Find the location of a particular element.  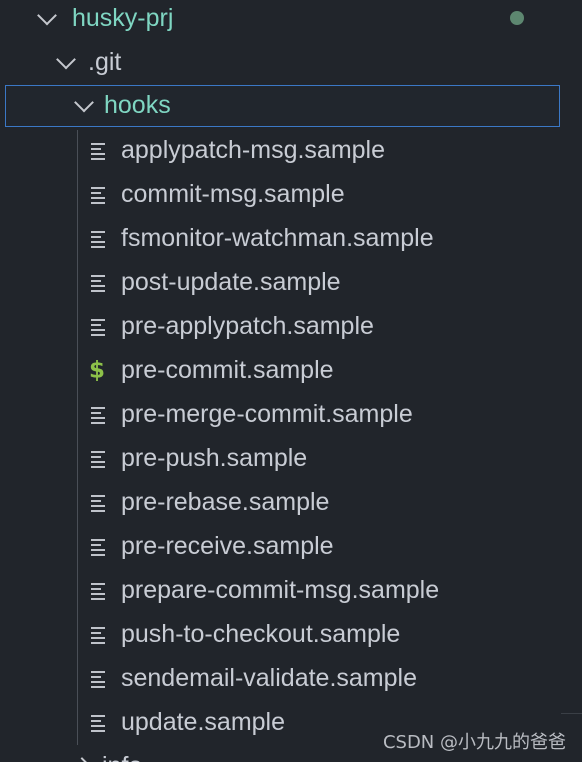

file-label: pre-merge-commit.sample is located at coordinates (267, 413).